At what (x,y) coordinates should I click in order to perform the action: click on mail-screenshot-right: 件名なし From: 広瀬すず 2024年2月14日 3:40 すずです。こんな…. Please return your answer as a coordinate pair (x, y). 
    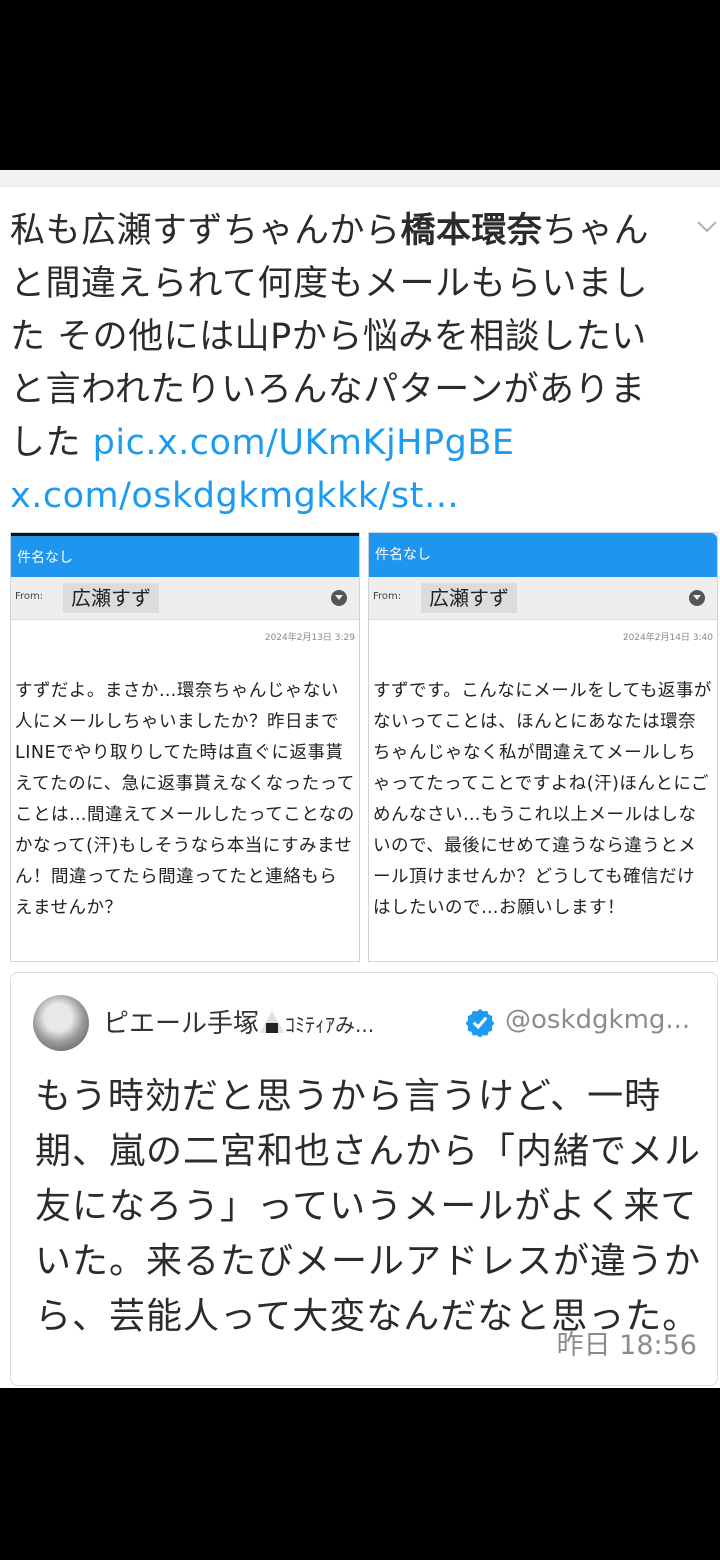
    Looking at the image, I should click on (543, 747).